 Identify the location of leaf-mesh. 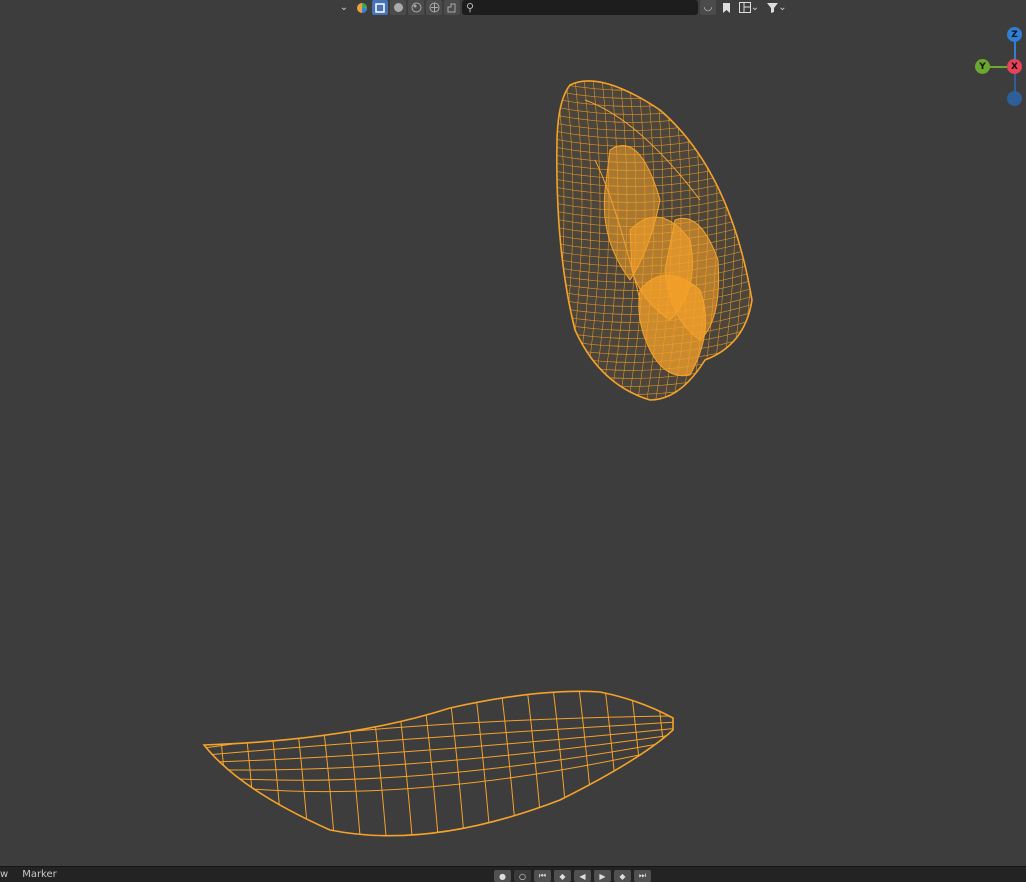
(438, 770).